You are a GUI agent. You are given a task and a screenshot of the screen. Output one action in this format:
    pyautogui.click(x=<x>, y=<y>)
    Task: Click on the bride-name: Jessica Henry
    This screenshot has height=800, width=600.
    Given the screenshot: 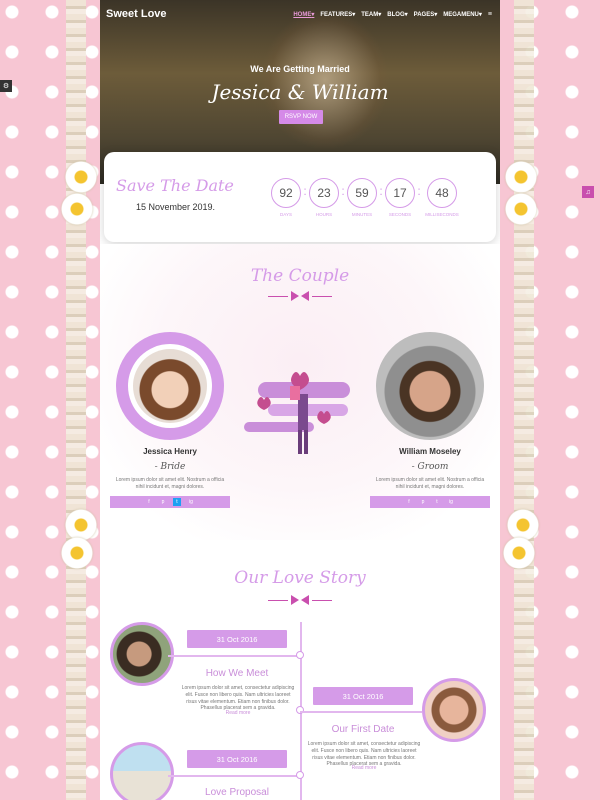 What is the action you would take?
    pyautogui.click(x=170, y=451)
    